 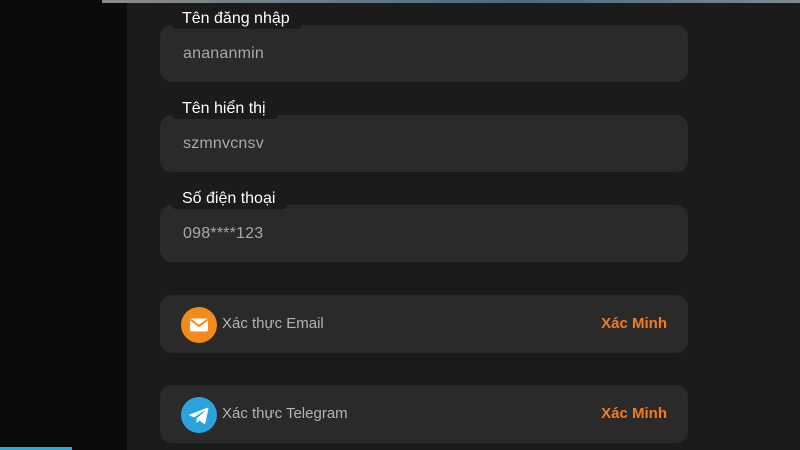 I want to click on verify-email-button: Xác Minh, so click(x=634, y=324).